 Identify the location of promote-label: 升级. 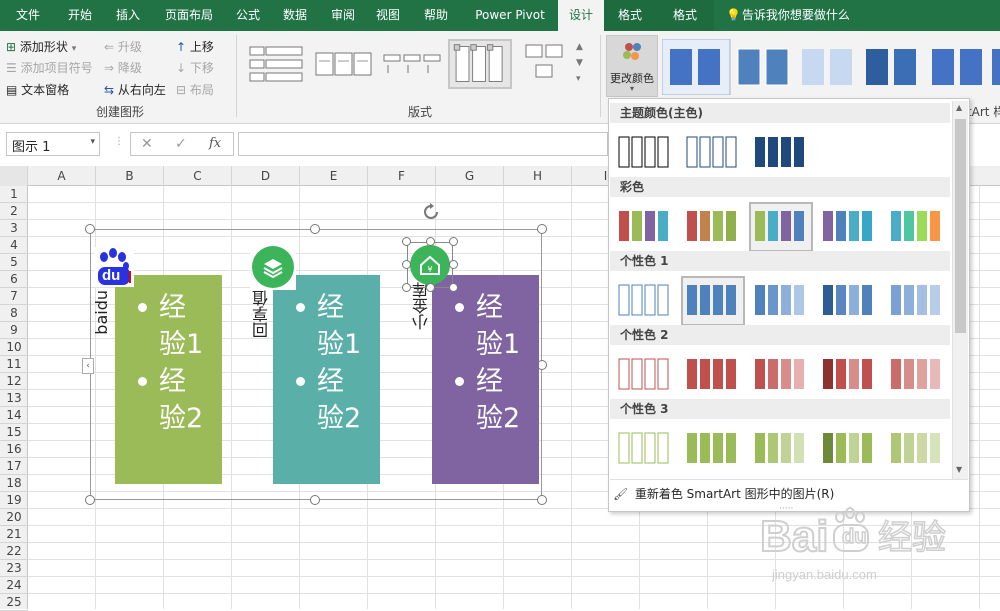
(129, 47).